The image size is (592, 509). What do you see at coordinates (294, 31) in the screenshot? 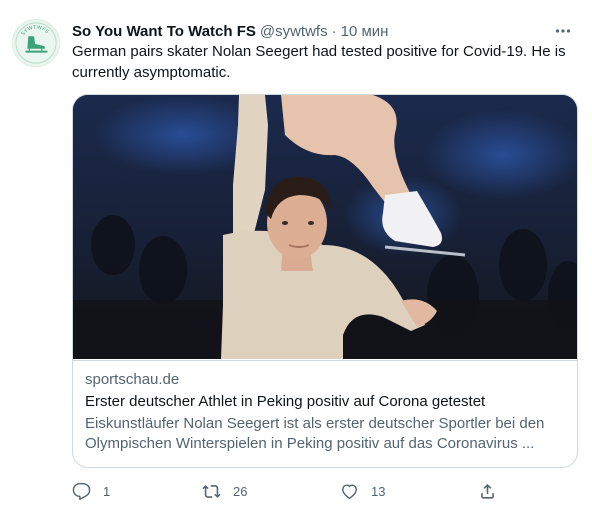
I see `author-handle: @sywtwfs` at bounding box center [294, 31].